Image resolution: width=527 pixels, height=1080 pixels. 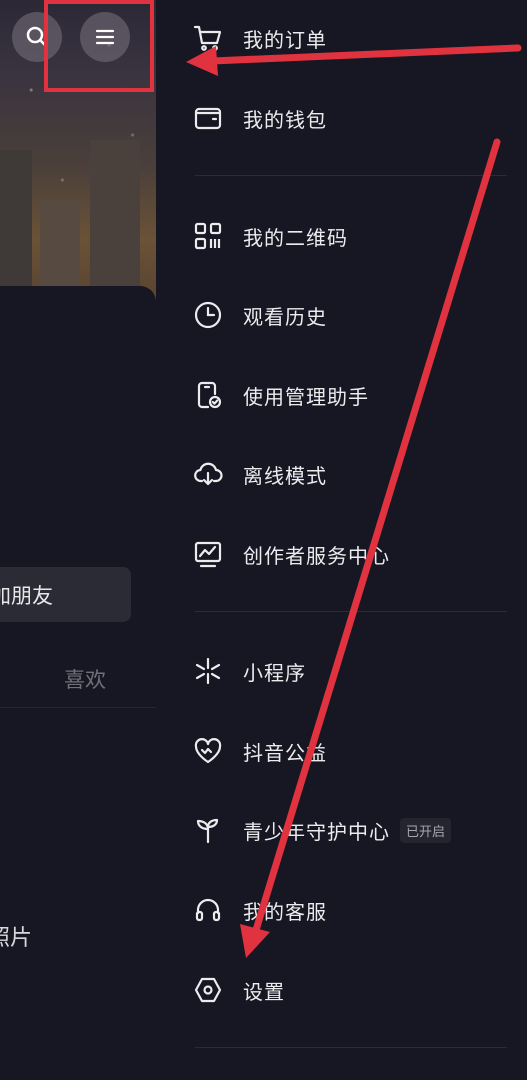 What do you see at coordinates (208, 474) in the screenshot?
I see `cloud-download-icon` at bounding box center [208, 474].